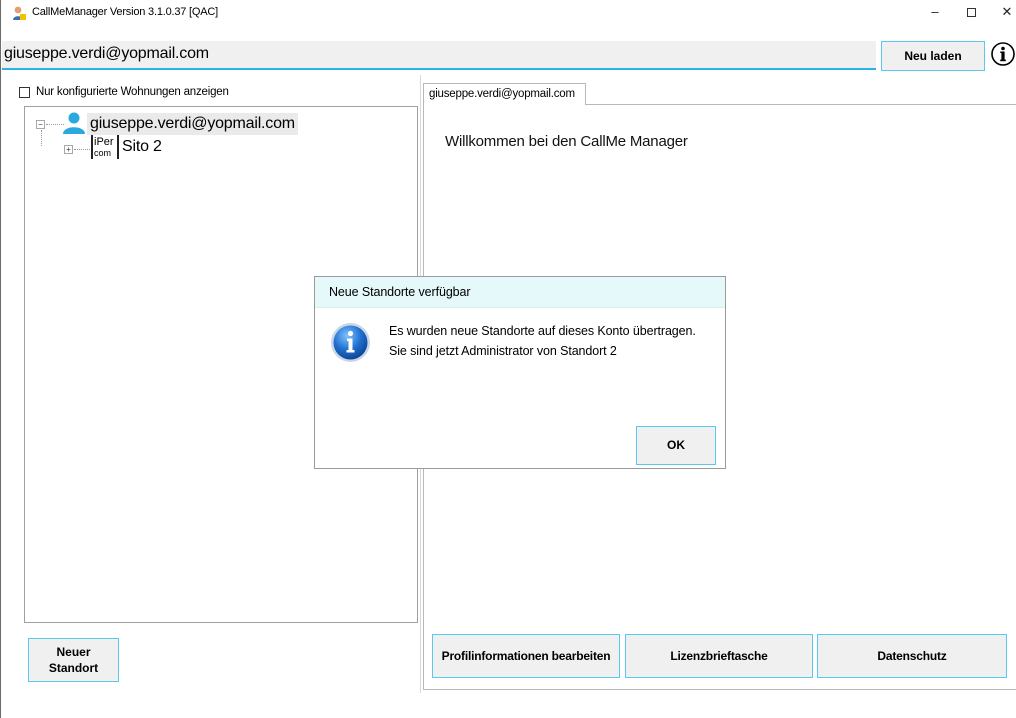  What do you see at coordinates (719, 656) in the screenshot?
I see `license-wallet-button: Lizenzbrieftasche` at bounding box center [719, 656].